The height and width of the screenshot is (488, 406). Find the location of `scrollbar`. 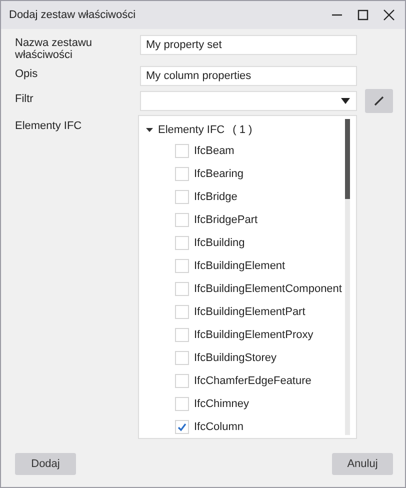

scrollbar is located at coordinates (347, 277).